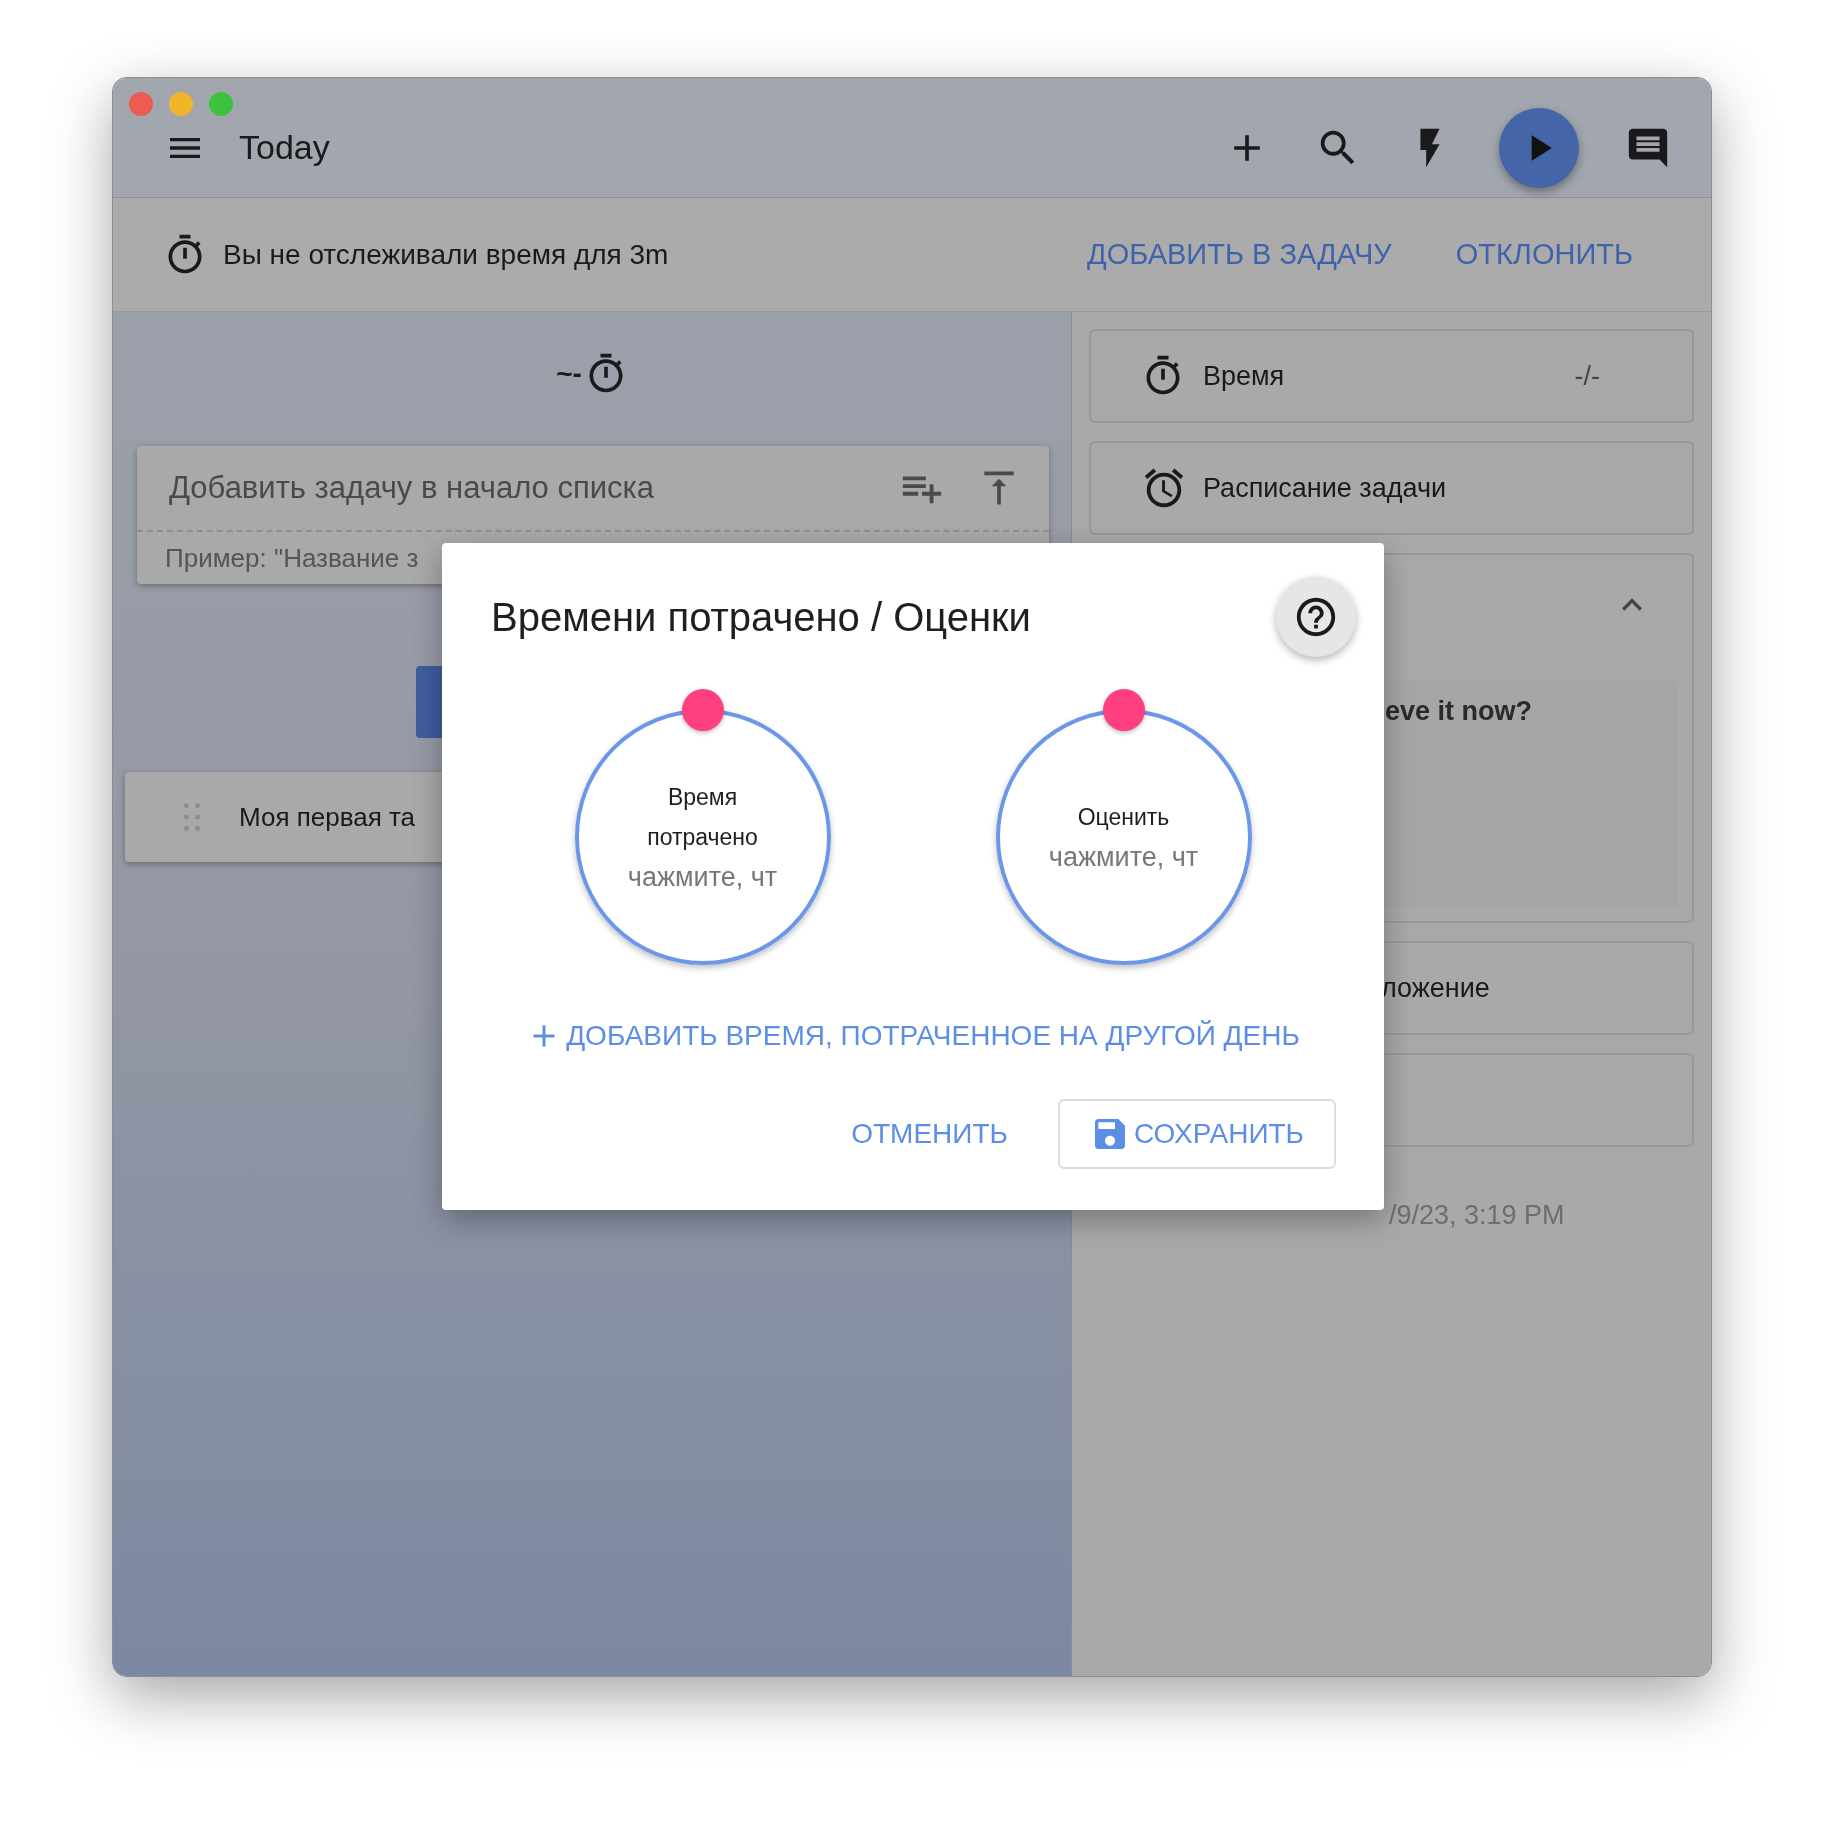  What do you see at coordinates (1239, 254) in the screenshot?
I see `banner-action-button: ДОБАВИТЬ В ЗАДАЧУ` at bounding box center [1239, 254].